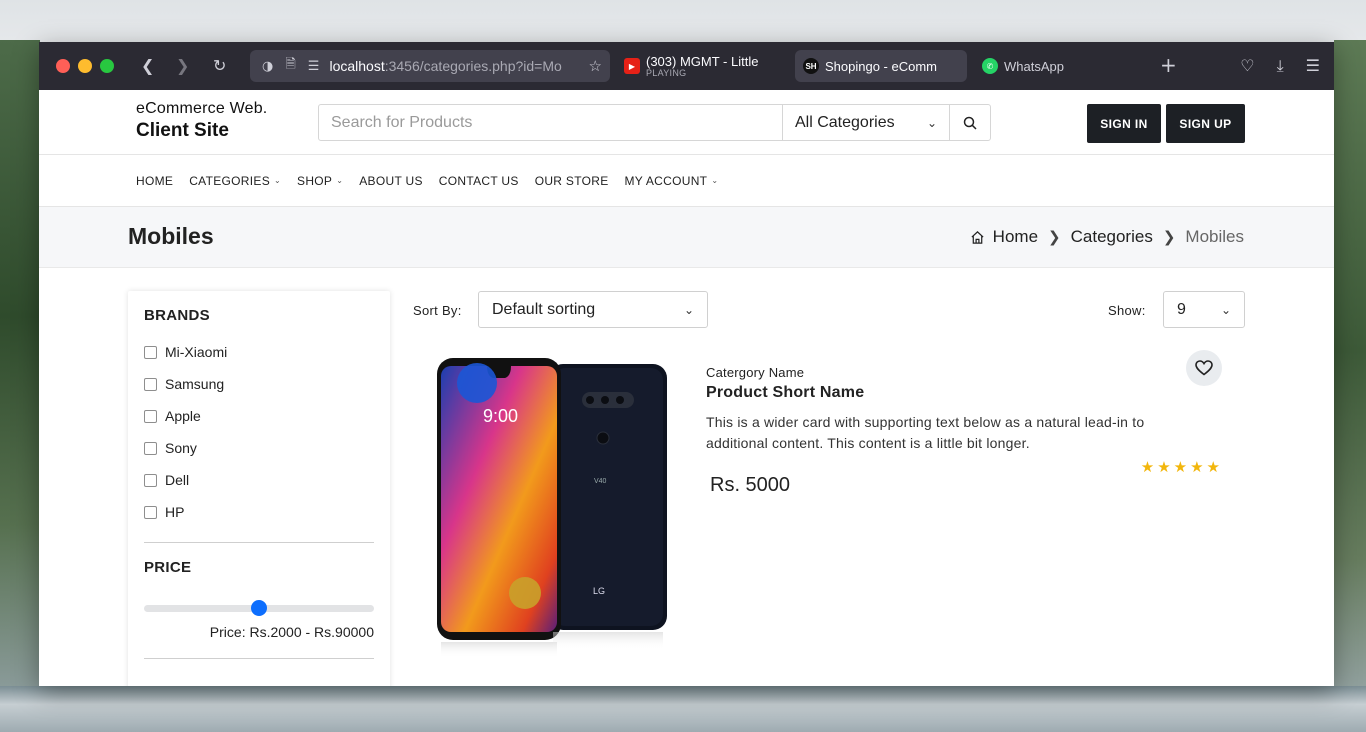  I want to click on category-select-value: All Categories, so click(845, 122).